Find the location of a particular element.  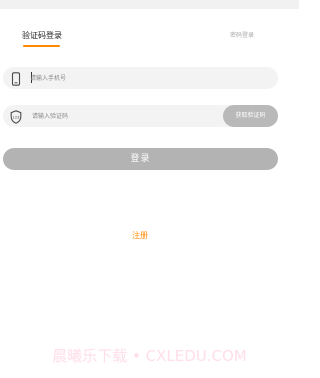

shield-code-icon: 123 is located at coordinates (16, 116).